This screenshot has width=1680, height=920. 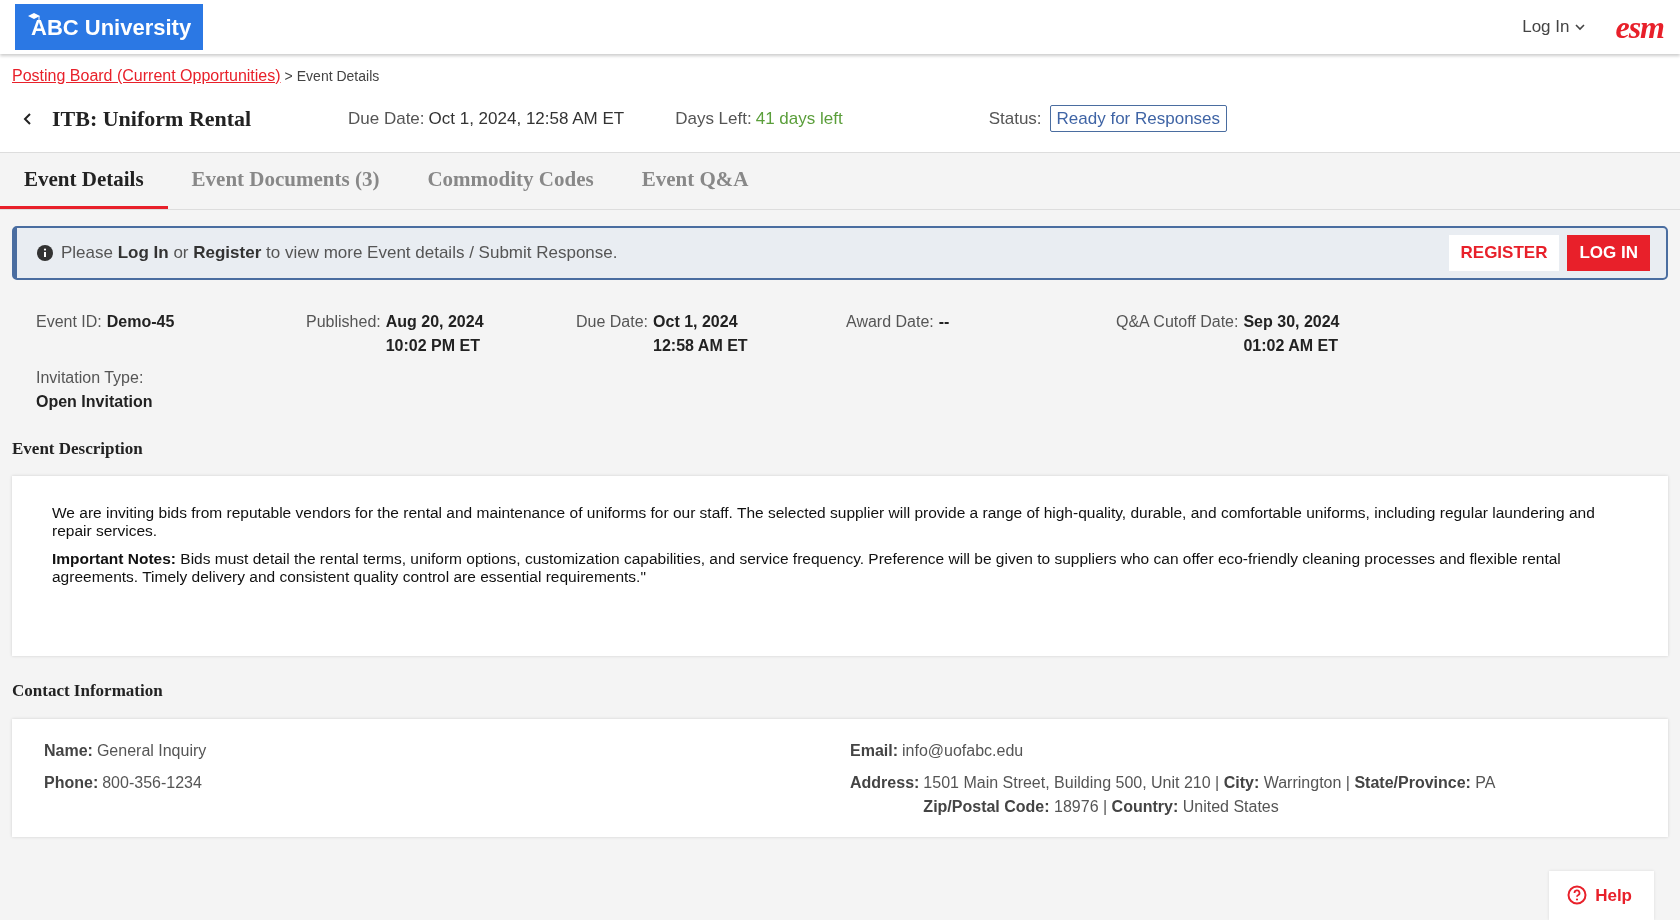 I want to click on days-left-value: 41 days left, so click(x=799, y=118).